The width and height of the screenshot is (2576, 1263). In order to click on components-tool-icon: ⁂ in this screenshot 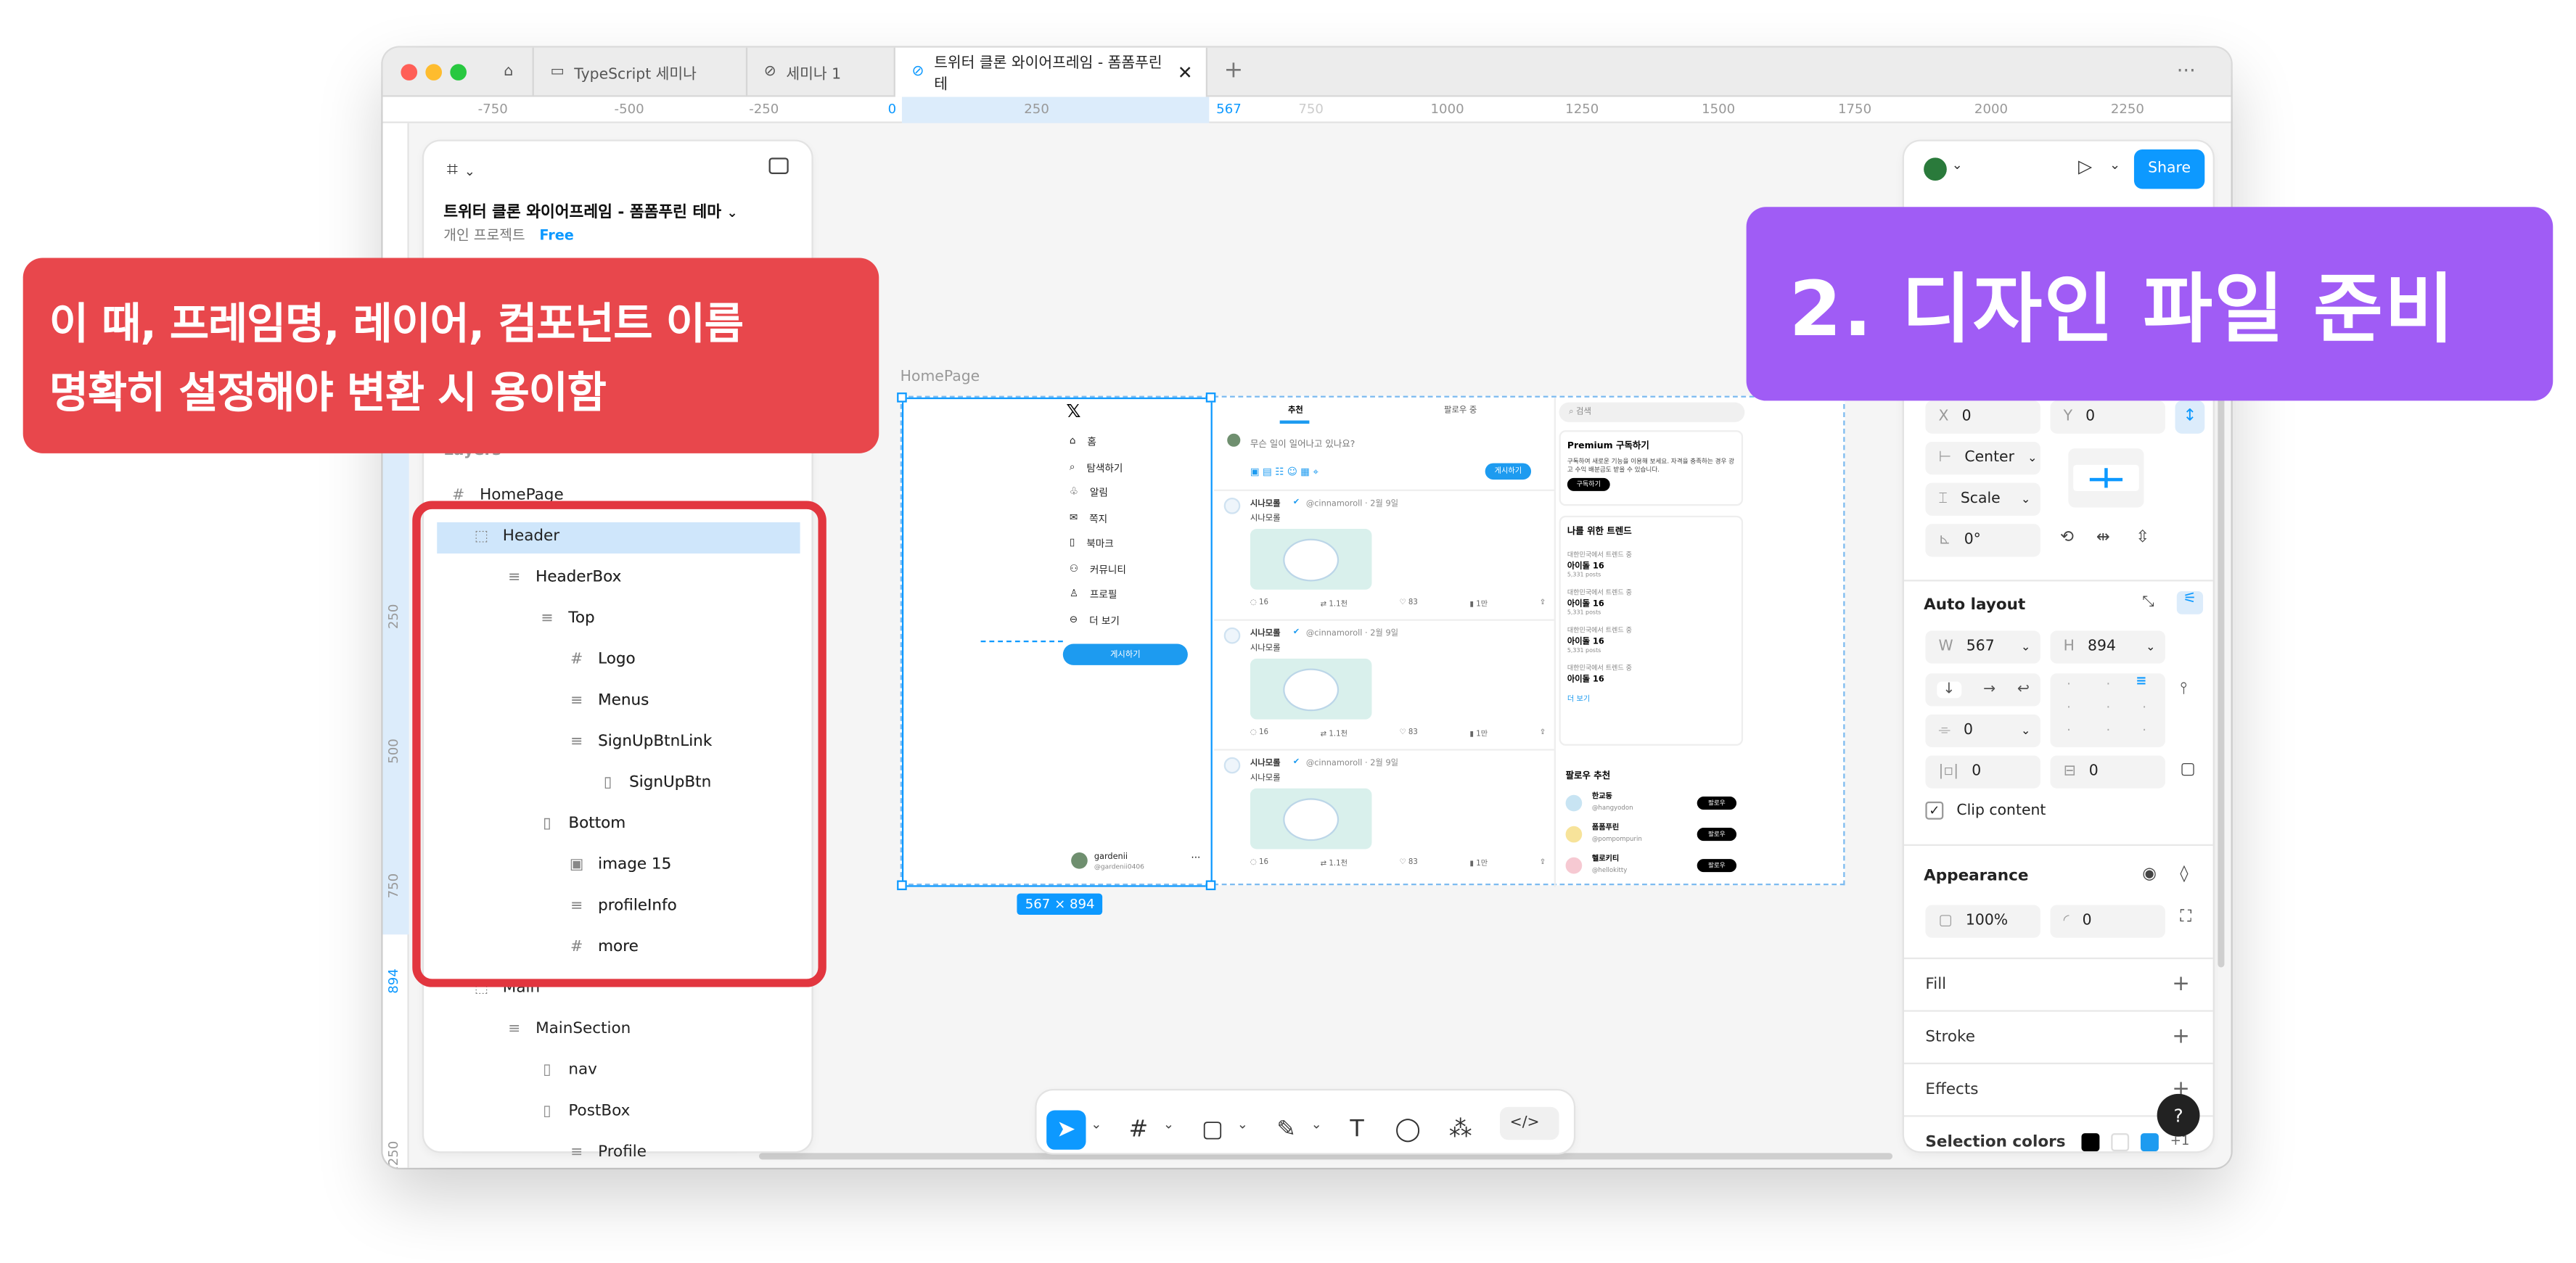, I will do `click(1460, 1129)`.